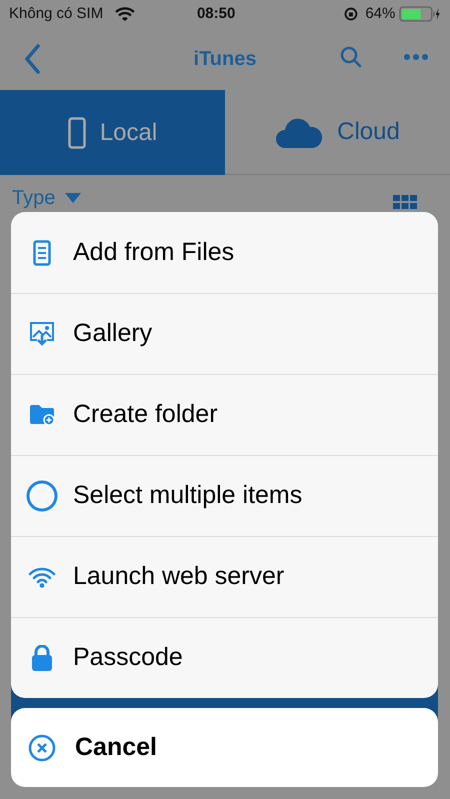 The image size is (450, 799). Describe the element at coordinates (56, 14) in the screenshot. I see `carrier-text: Không có SIM` at that location.